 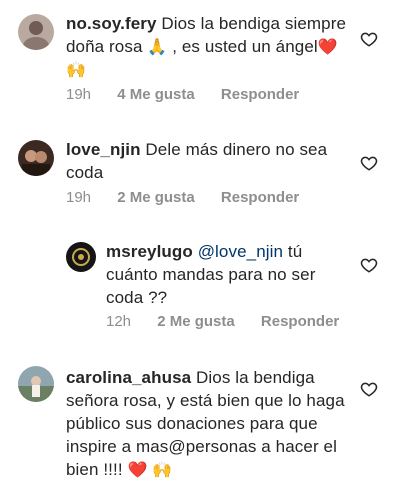 What do you see at coordinates (128, 377) in the screenshot?
I see `comment-username: carolina_ahusa` at bounding box center [128, 377].